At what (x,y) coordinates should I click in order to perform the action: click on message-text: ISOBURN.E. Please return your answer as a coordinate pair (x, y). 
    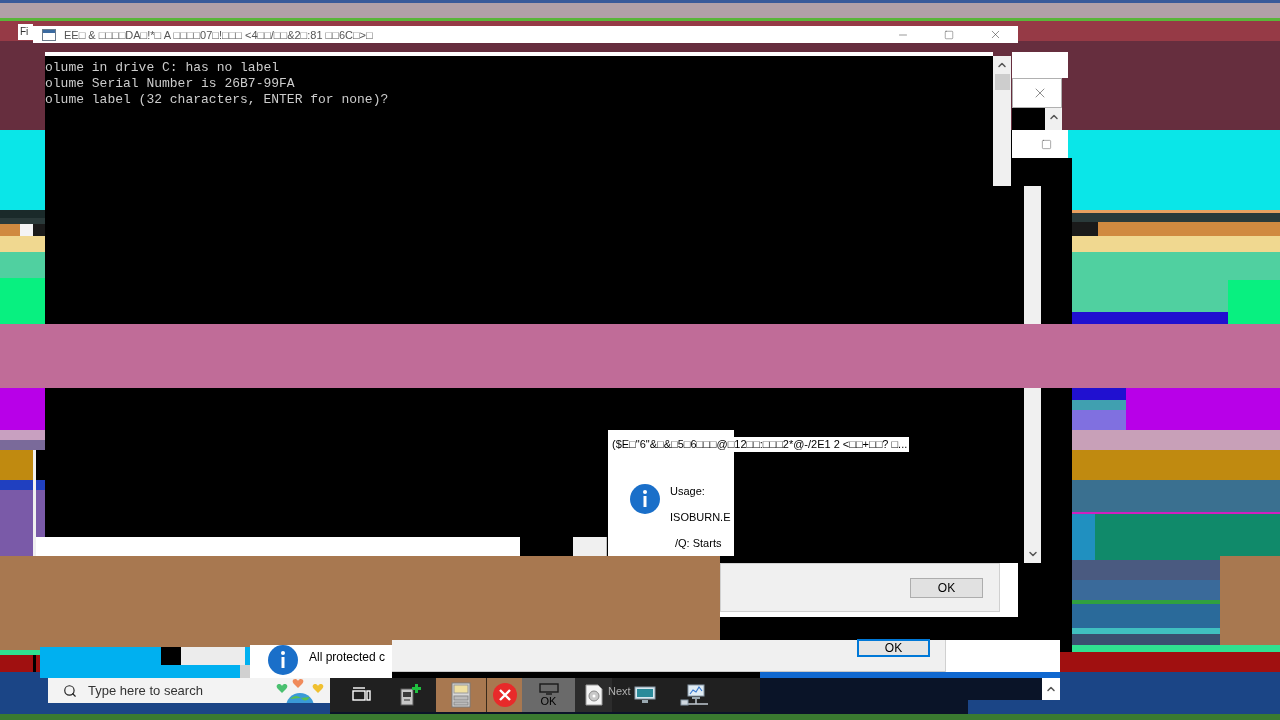
    Looking at the image, I should click on (700, 517).